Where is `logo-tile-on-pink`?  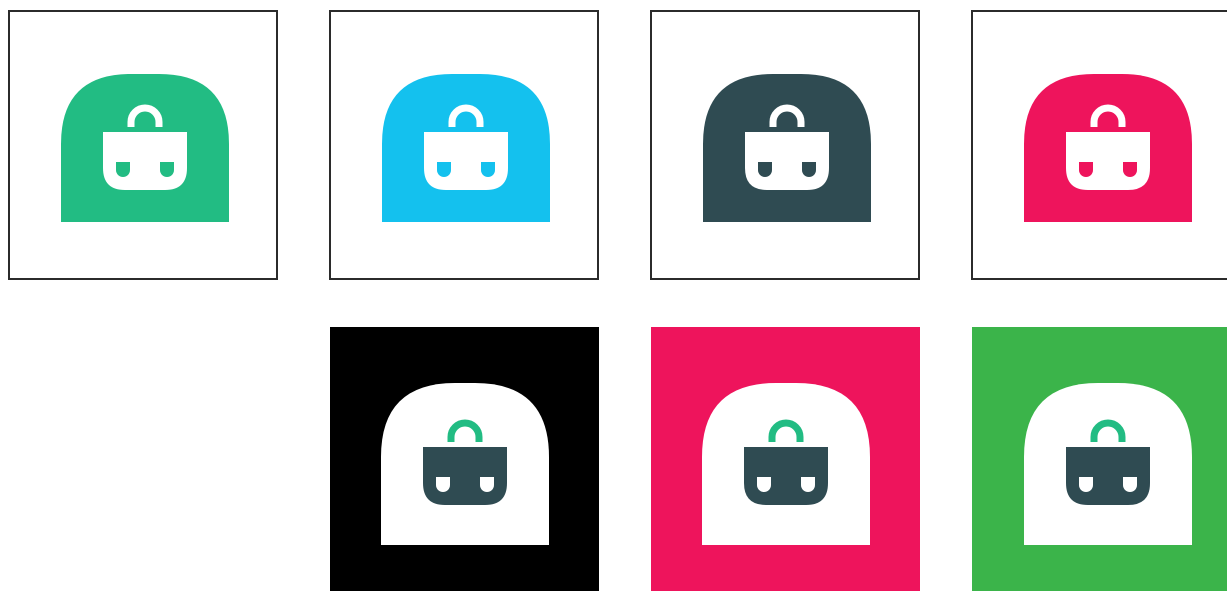 logo-tile-on-pink is located at coordinates (785, 459).